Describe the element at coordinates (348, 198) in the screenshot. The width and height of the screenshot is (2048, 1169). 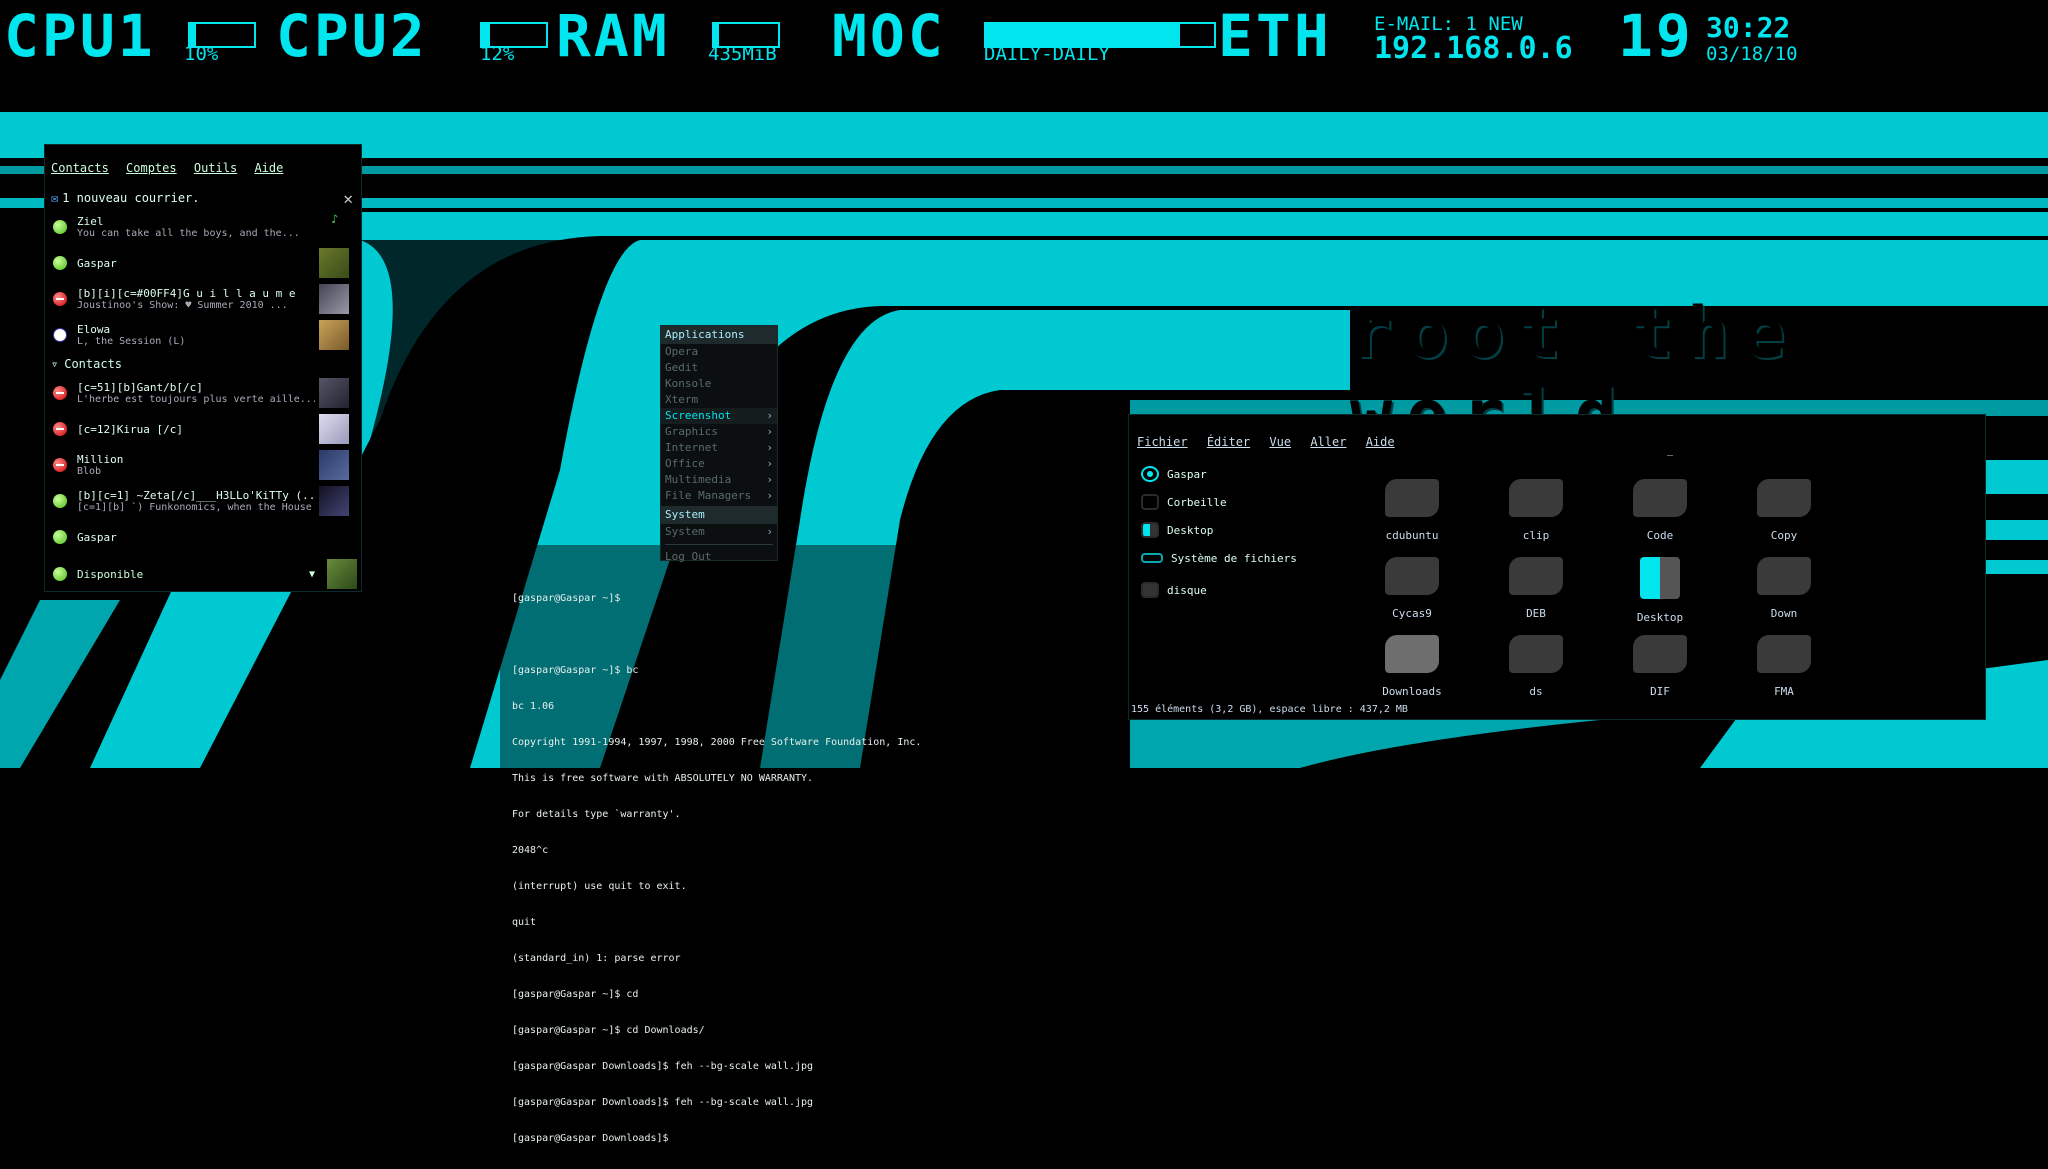
I see `close-icon: ✕` at that location.